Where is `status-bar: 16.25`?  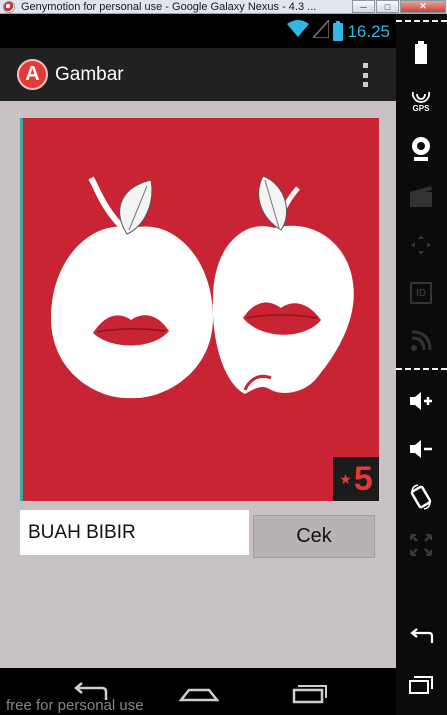 status-bar: 16.25 is located at coordinates (198, 31).